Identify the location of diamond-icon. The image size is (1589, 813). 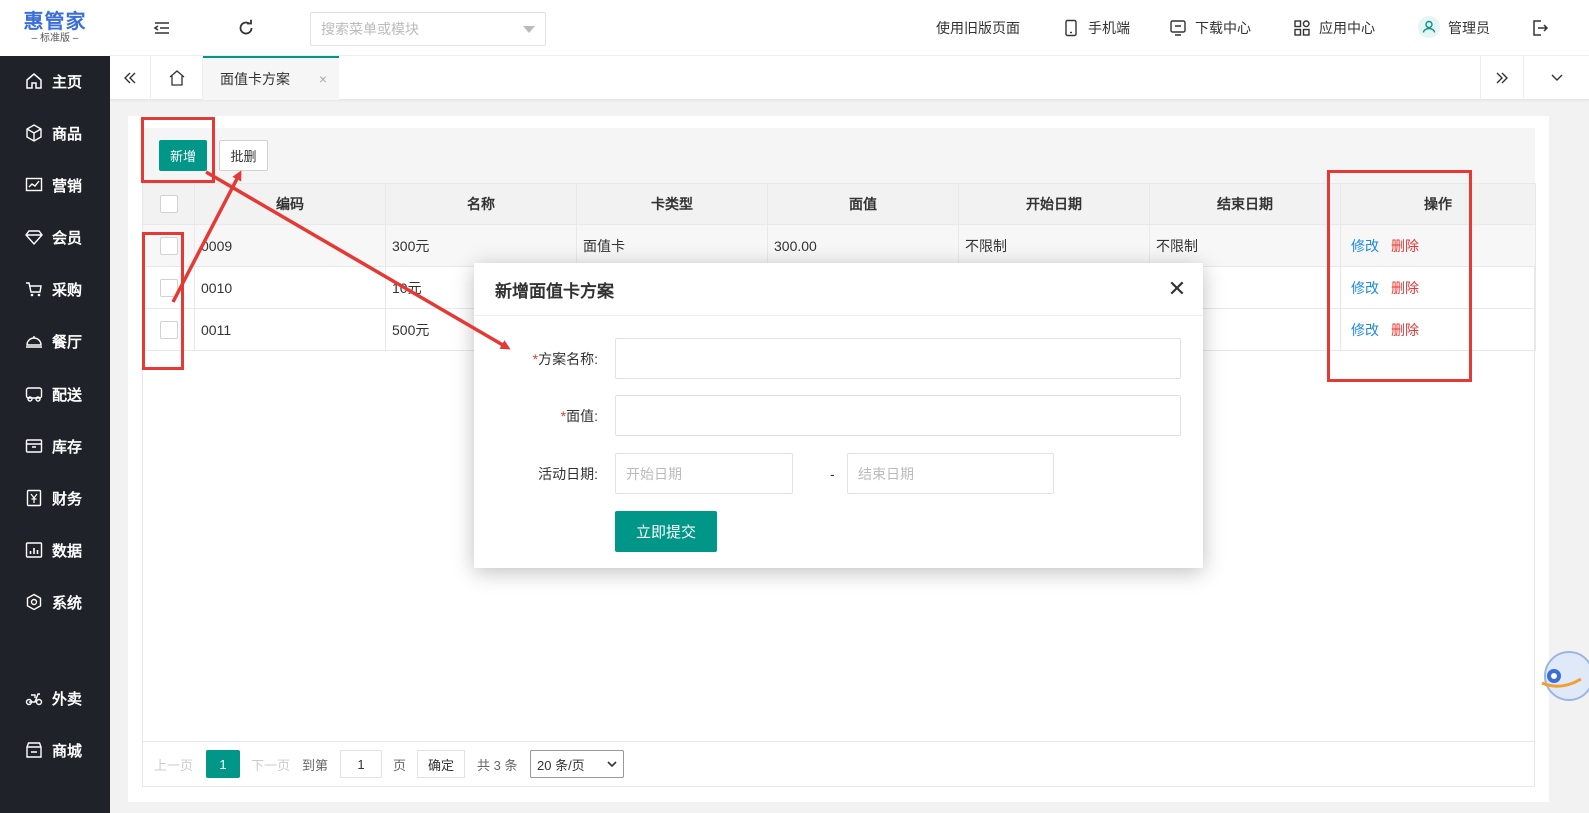
(34, 237).